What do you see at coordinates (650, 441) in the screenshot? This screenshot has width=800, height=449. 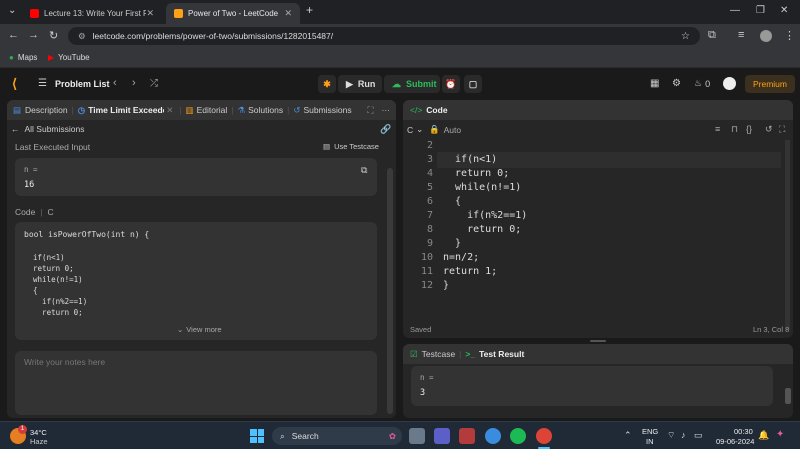 I see `region-indicator: IN` at bounding box center [650, 441].